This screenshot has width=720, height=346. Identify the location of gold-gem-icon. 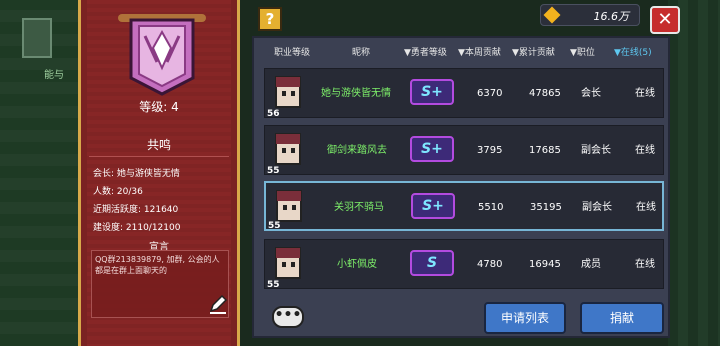
(552, 15).